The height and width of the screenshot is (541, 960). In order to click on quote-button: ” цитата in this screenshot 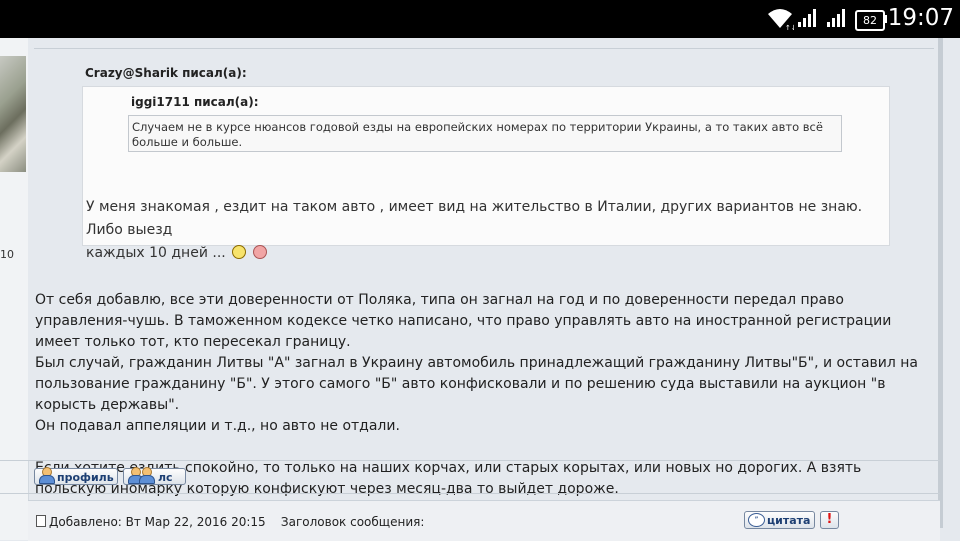, I will do `click(779, 520)`.